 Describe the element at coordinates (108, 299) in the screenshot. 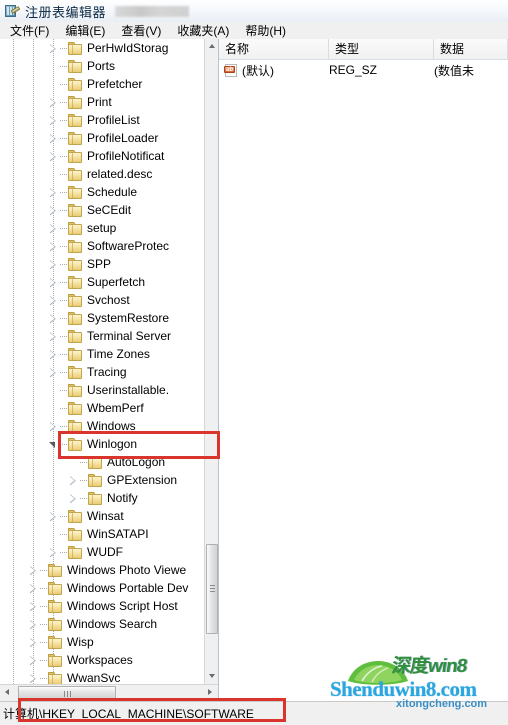

I see `tree-item-label: Svchost` at that location.